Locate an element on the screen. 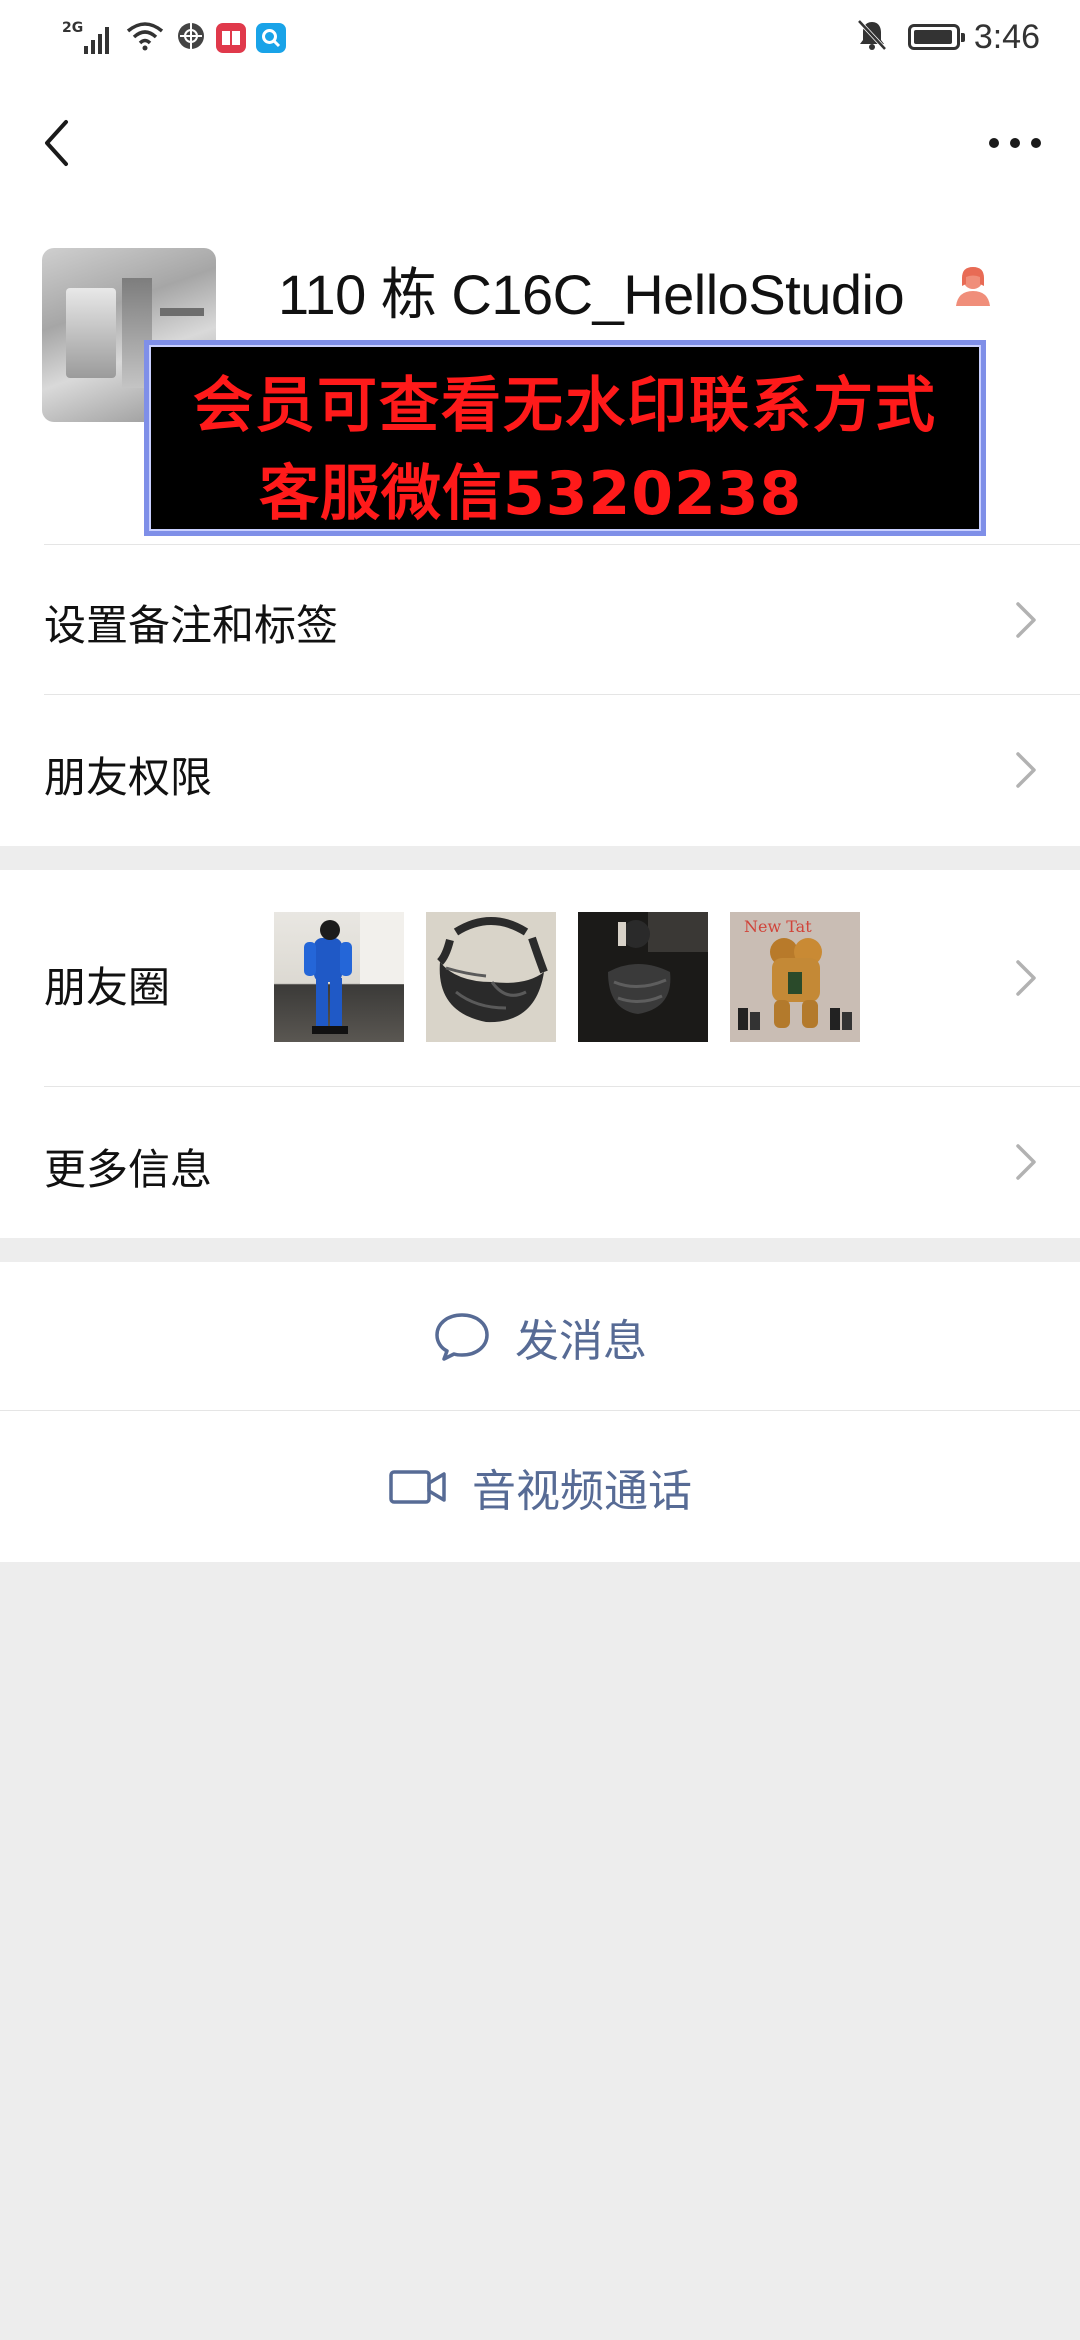 The height and width of the screenshot is (2340, 1080). permissions-label: 朋友权限 is located at coordinates (128, 777).